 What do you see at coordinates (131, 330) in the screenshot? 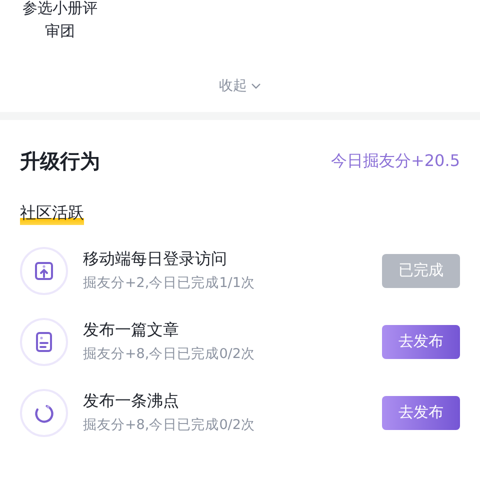
I see `task-title: 发布一篇文章` at bounding box center [131, 330].